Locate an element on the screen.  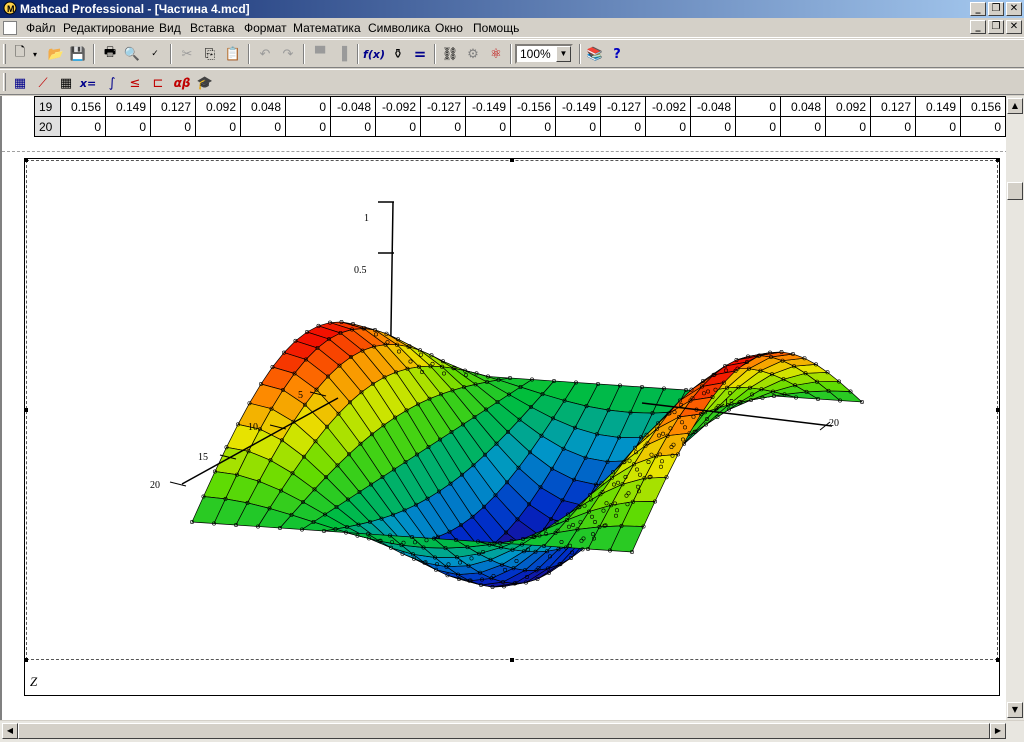
calculus-toolbar-icon: ∫ is located at coordinates (112, 83).